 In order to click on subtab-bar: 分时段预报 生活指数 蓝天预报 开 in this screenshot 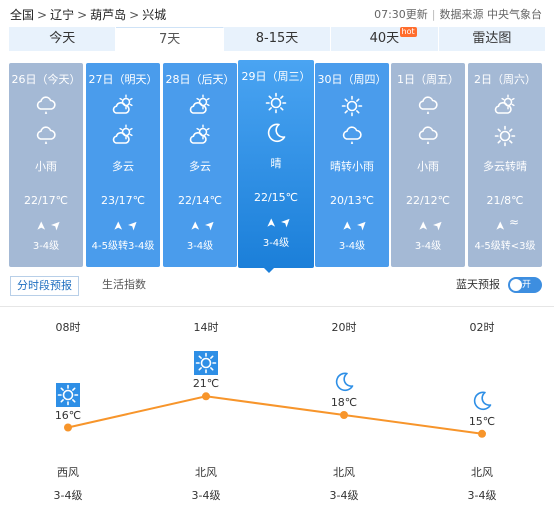, I will do `click(277, 287)`.